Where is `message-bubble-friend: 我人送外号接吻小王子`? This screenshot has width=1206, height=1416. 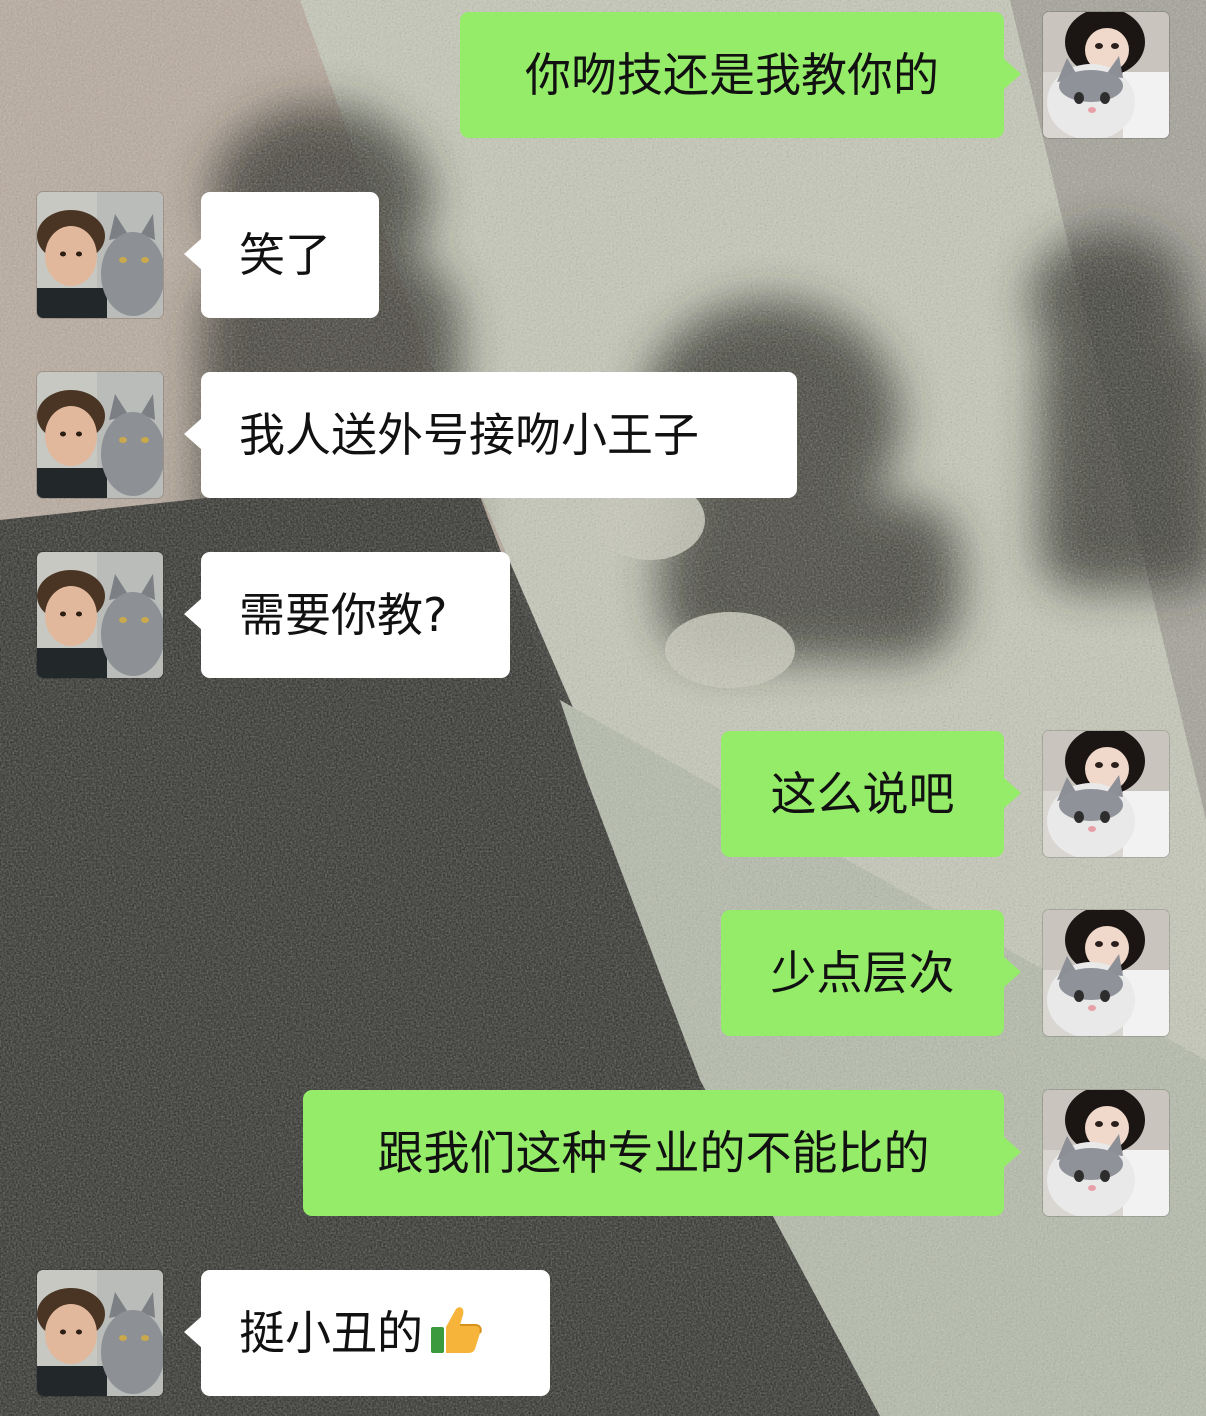 message-bubble-friend: 我人送外号接吻小王子 is located at coordinates (490, 435).